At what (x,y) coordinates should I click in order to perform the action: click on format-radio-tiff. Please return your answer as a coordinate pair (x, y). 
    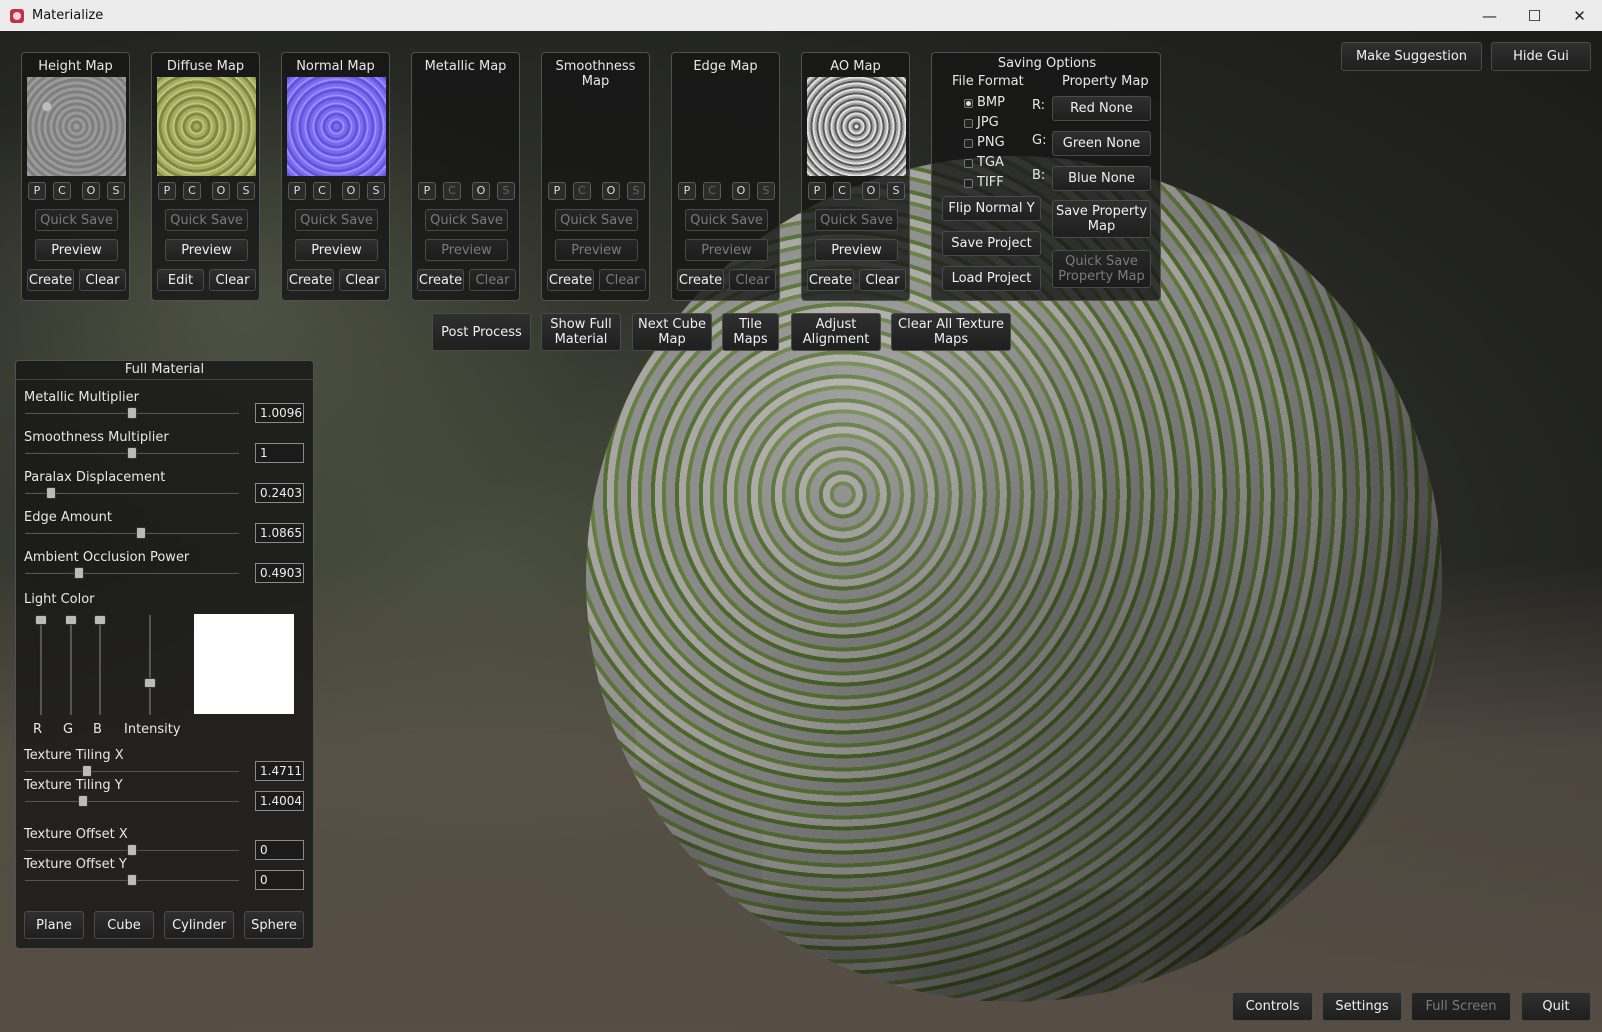
    Looking at the image, I should click on (968, 183).